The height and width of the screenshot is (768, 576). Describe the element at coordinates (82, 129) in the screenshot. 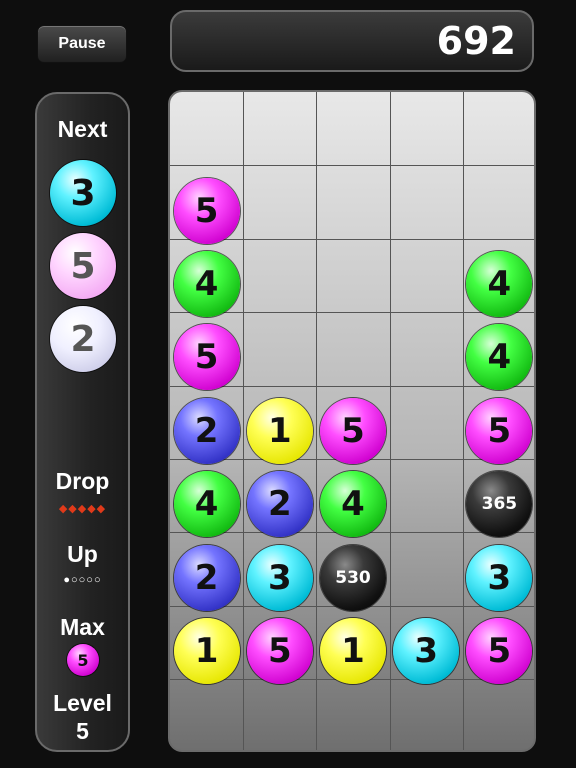

I see `next-label: Next` at that location.